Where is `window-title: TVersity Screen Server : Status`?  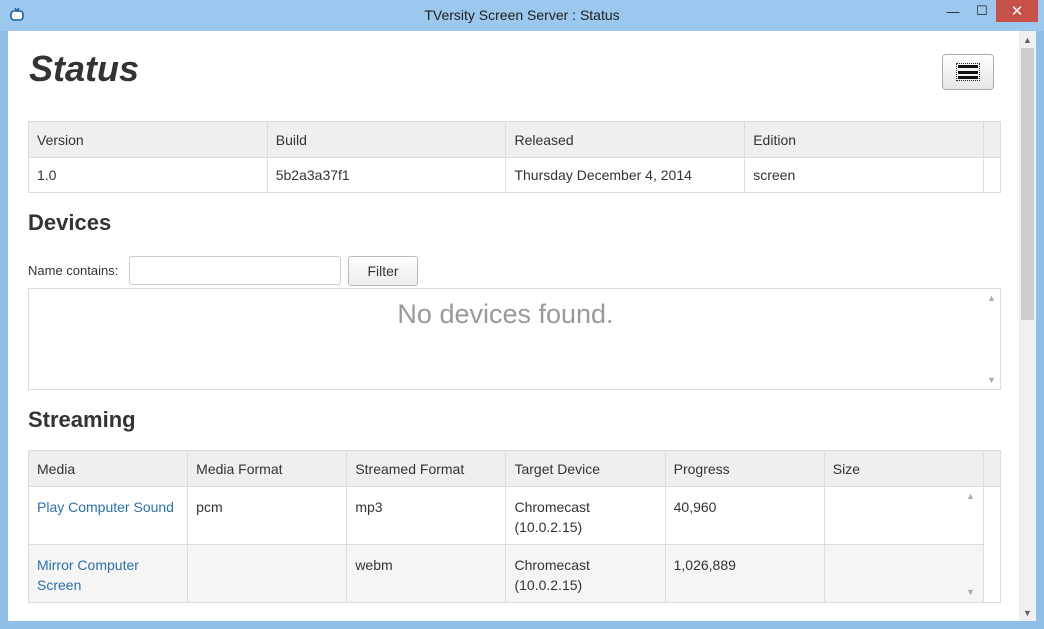 window-title: TVersity Screen Server : Status is located at coordinates (522, 15).